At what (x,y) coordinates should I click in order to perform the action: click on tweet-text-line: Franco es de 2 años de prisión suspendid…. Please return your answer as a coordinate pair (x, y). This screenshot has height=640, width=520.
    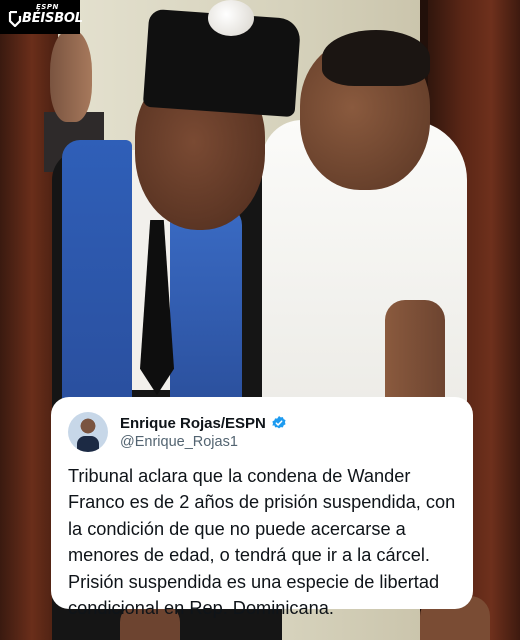
    Looking at the image, I should click on (262, 502).